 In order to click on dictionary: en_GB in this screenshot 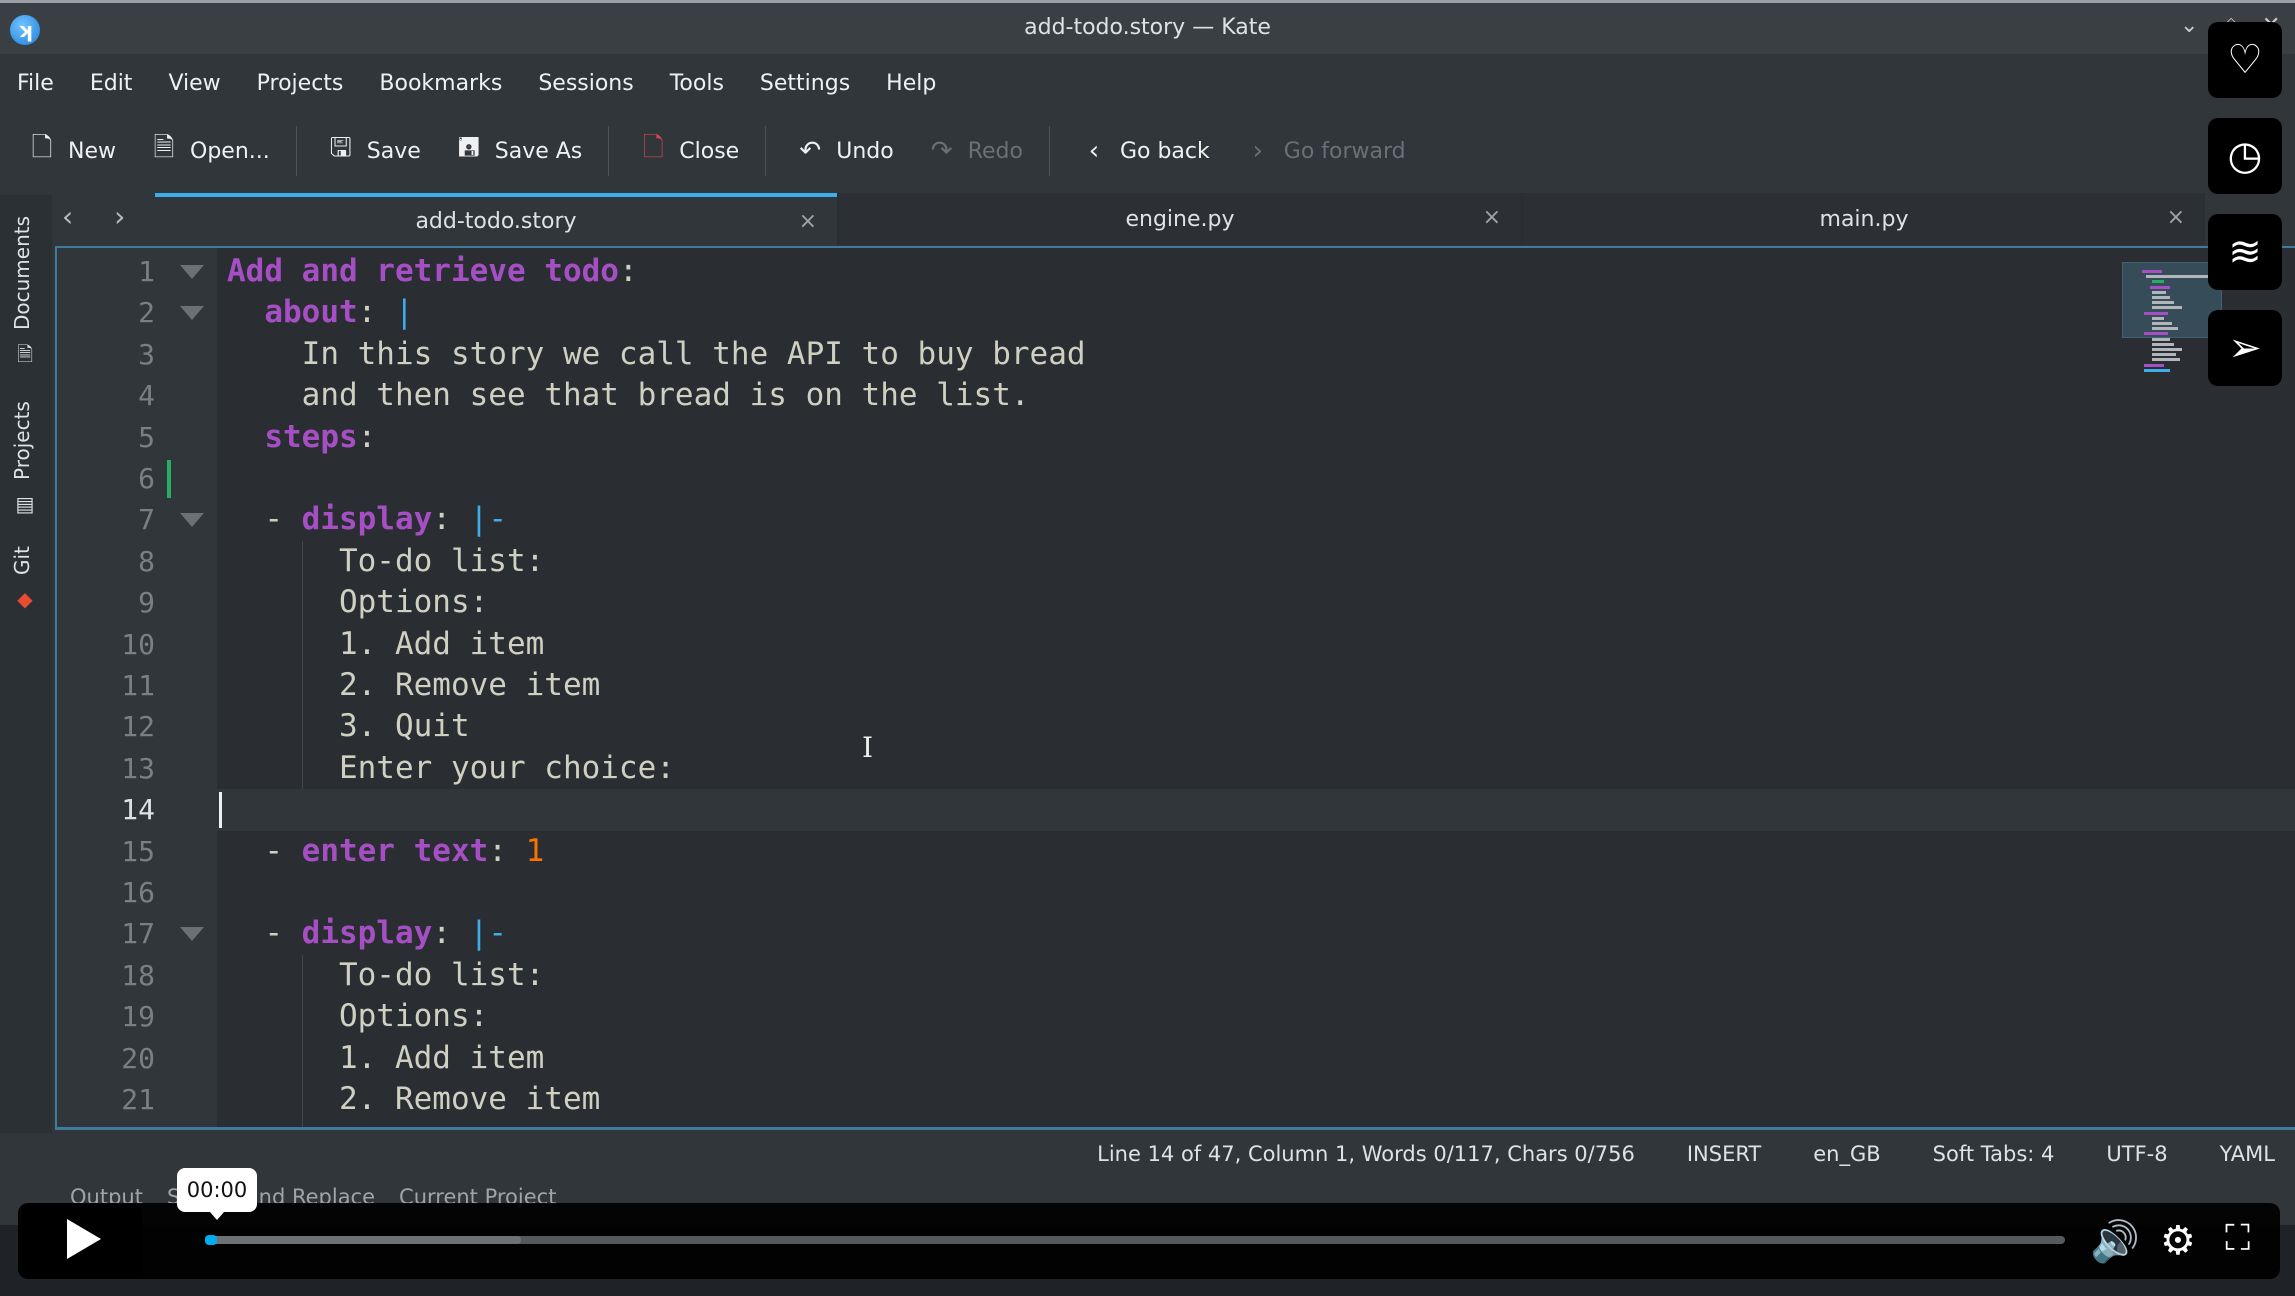, I will do `click(1846, 1154)`.